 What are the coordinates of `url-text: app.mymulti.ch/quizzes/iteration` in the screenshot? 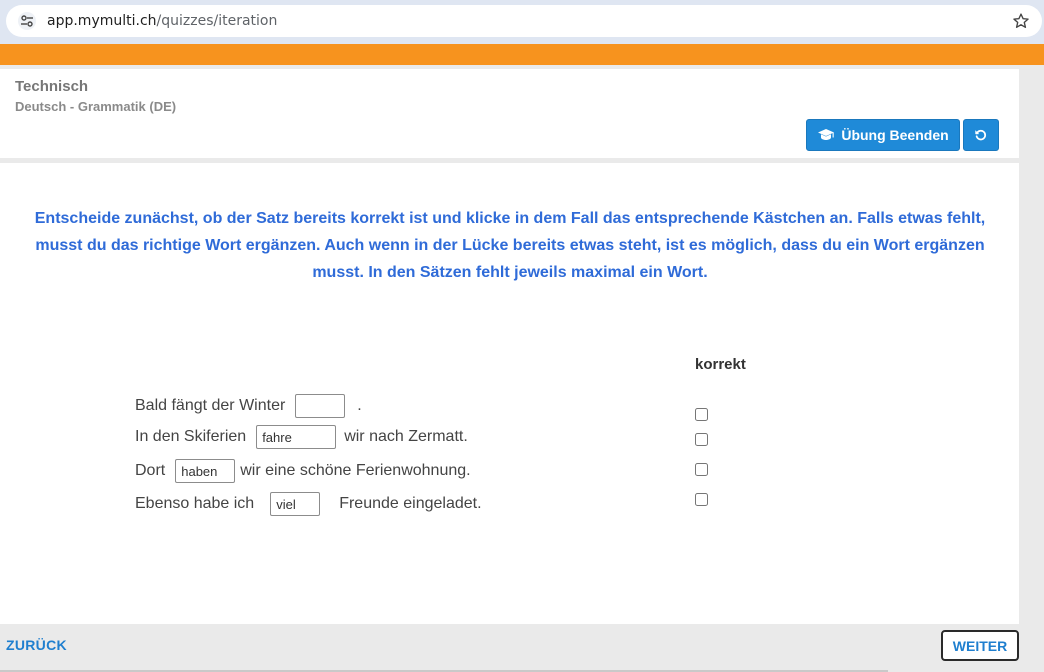 It's located at (162, 21).